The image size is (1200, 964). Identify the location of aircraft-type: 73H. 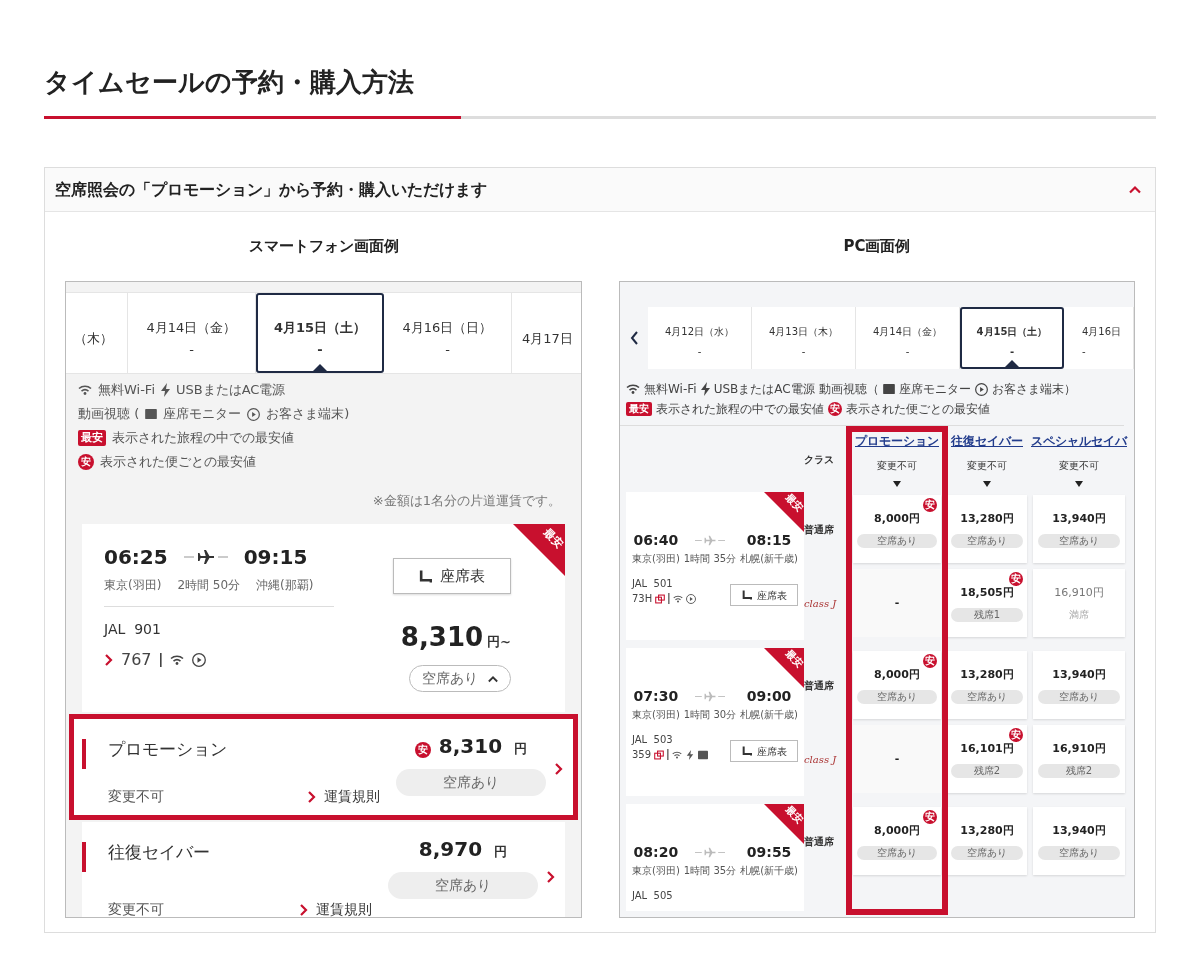
(642, 599).